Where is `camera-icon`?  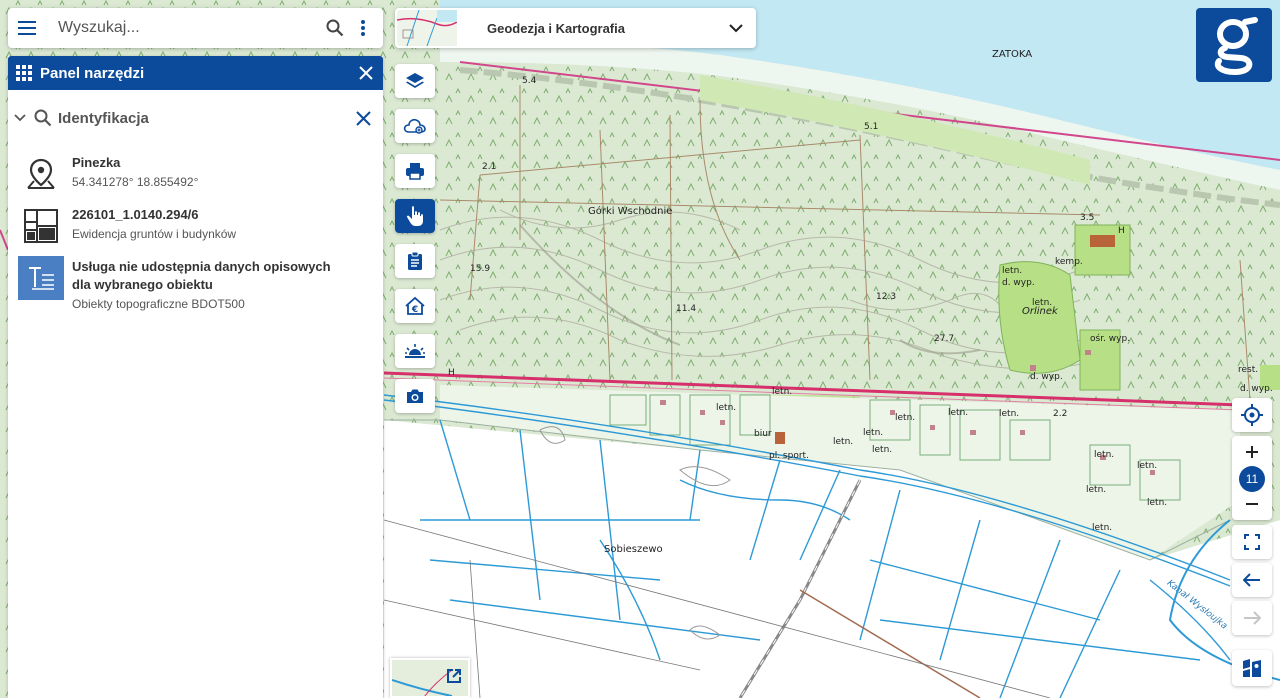 camera-icon is located at coordinates (415, 396).